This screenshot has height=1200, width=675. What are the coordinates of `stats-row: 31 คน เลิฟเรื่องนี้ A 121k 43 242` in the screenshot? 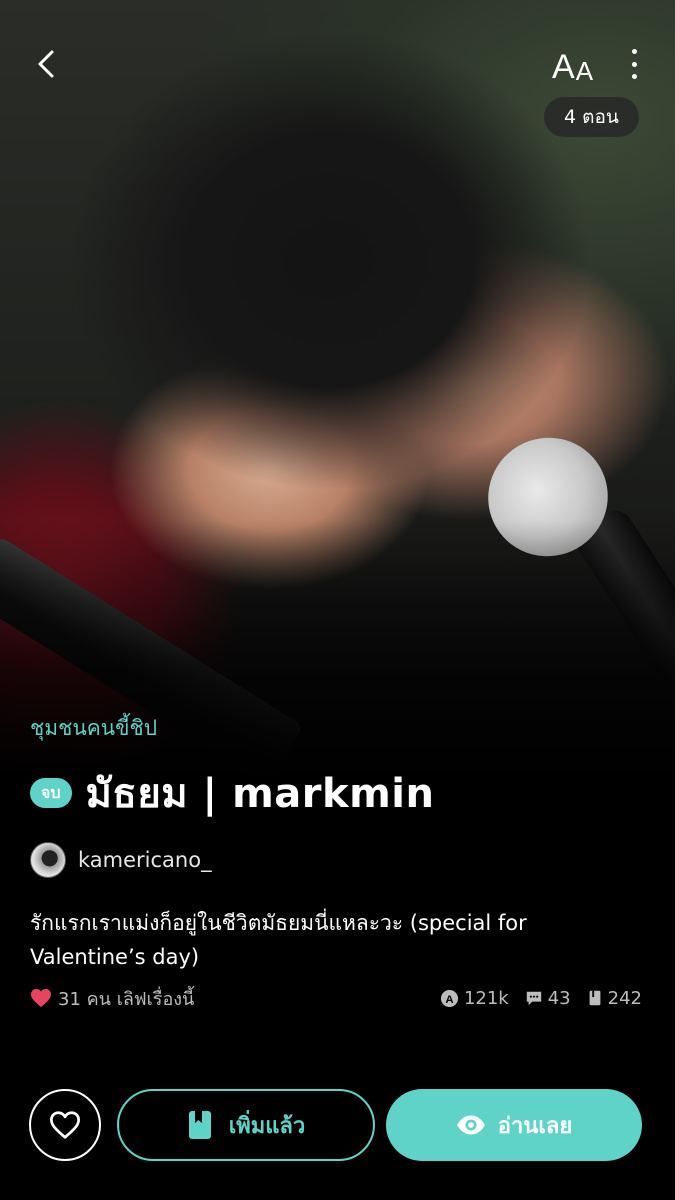 It's located at (336, 998).